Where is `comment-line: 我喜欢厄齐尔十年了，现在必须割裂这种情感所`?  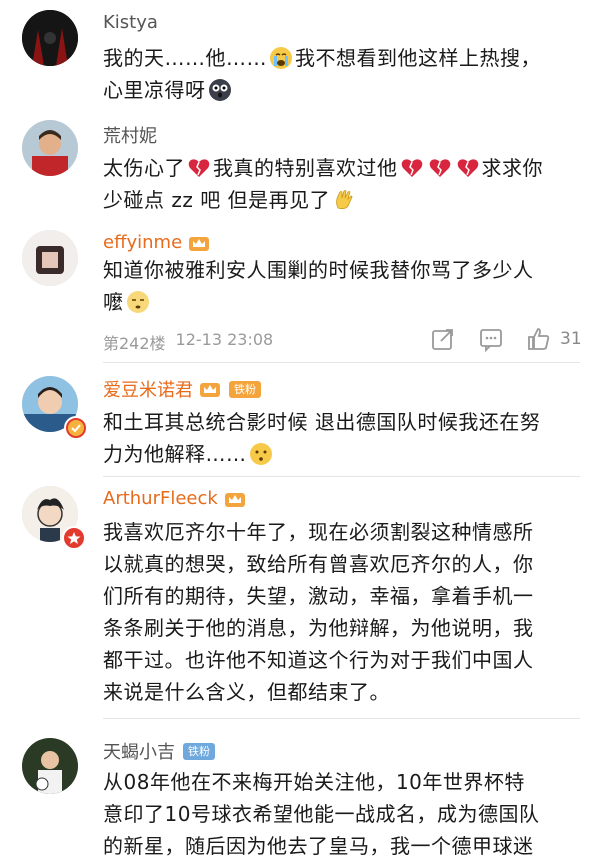
comment-line: 我喜欢厄齐尔十年了，现在必须割裂这种情感所 is located at coordinates (318, 532).